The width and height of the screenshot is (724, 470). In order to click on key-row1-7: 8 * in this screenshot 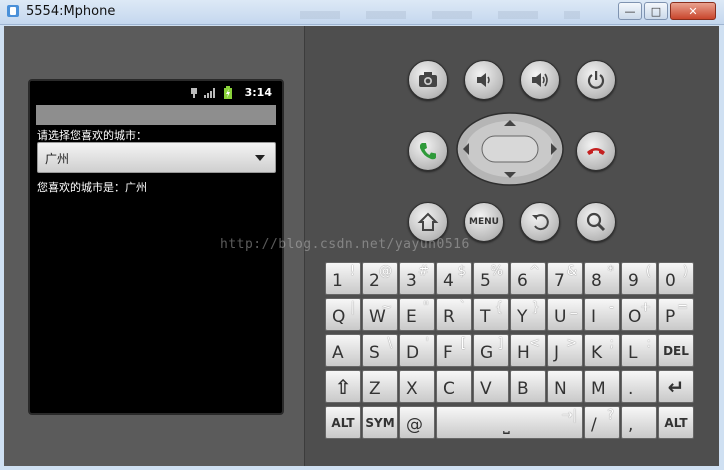, I will do `click(602, 278)`.